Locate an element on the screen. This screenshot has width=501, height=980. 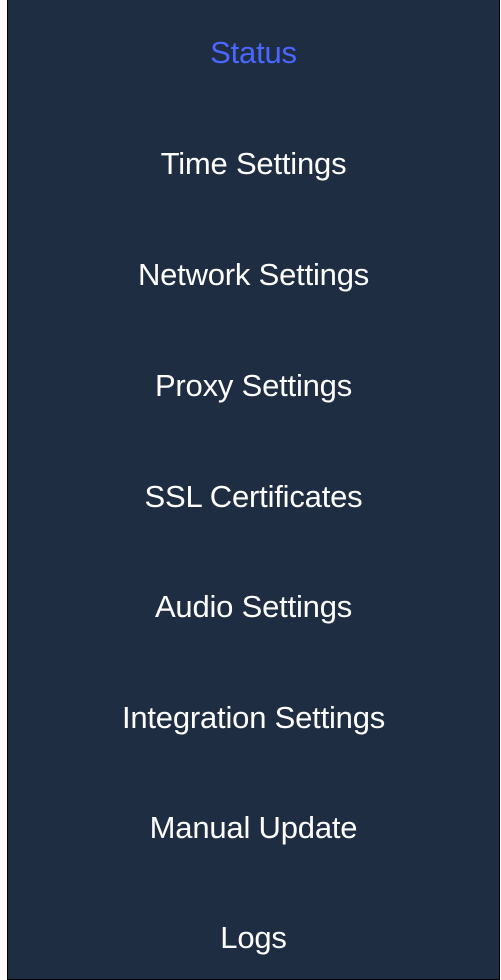
sidebar-item-label: Proxy Settings is located at coordinates (253, 385).